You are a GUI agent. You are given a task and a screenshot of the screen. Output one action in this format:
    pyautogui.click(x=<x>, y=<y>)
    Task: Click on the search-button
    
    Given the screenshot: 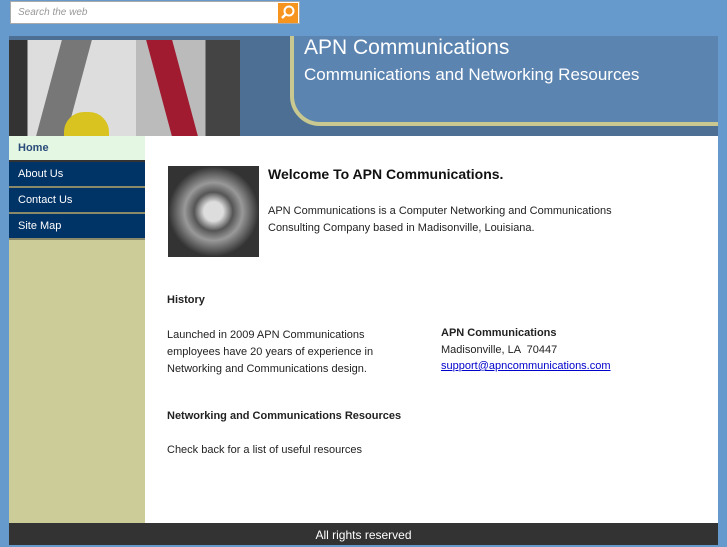 What is the action you would take?
    pyautogui.click(x=288, y=13)
    